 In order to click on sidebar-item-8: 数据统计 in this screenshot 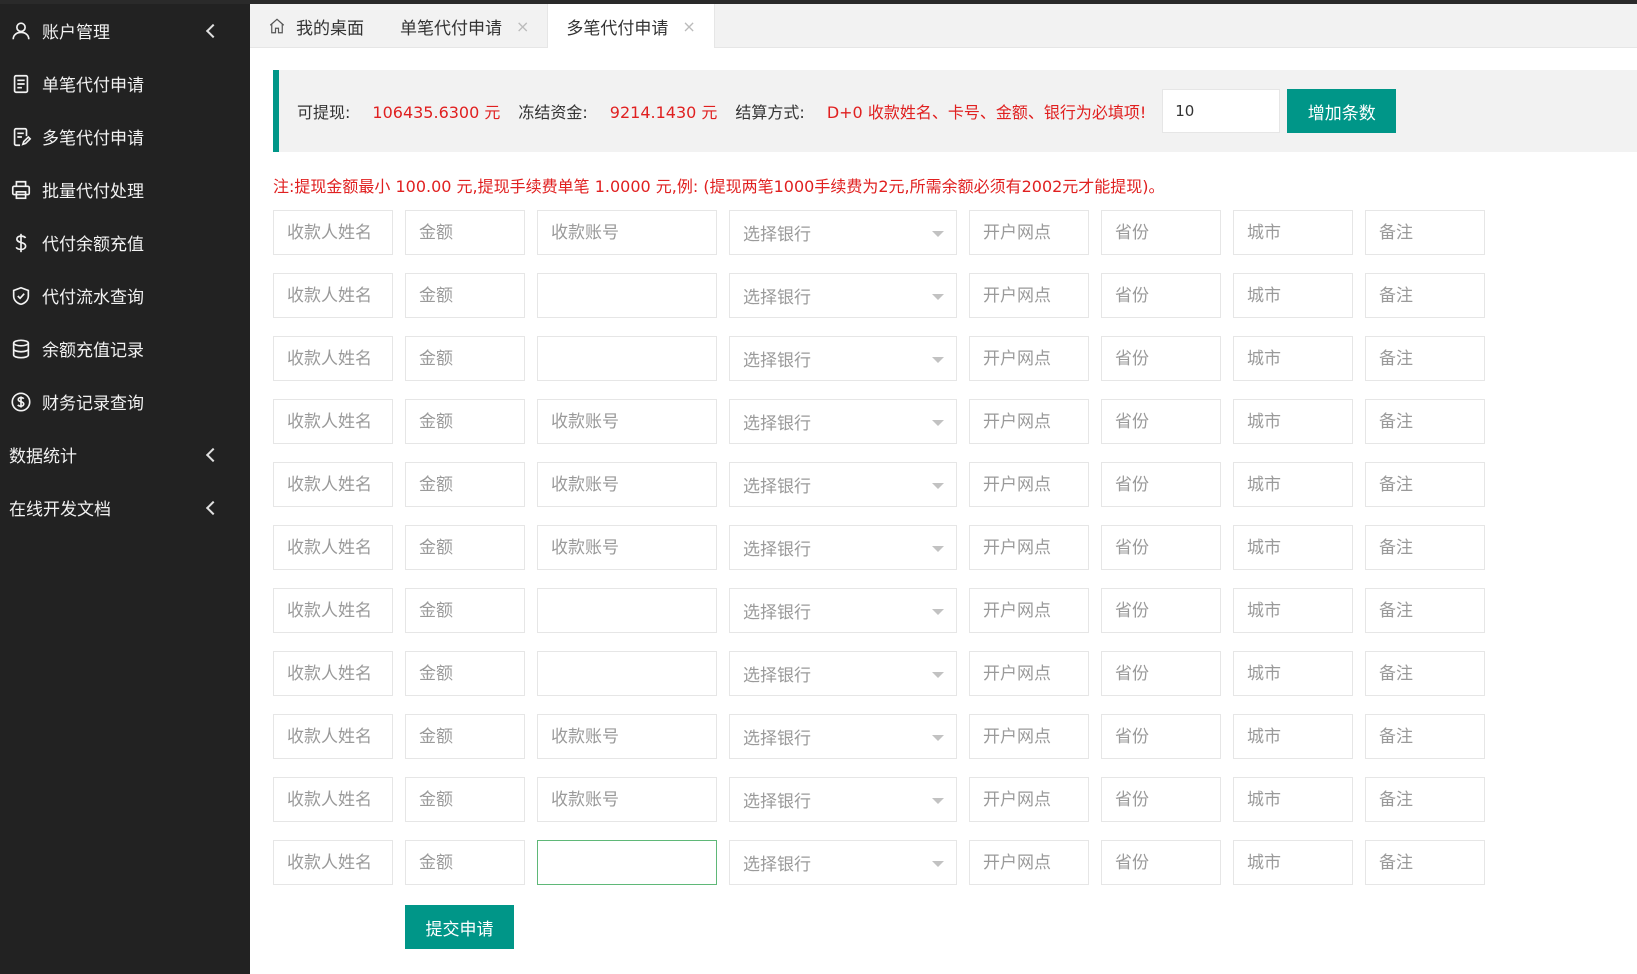, I will do `click(125, 454)`.